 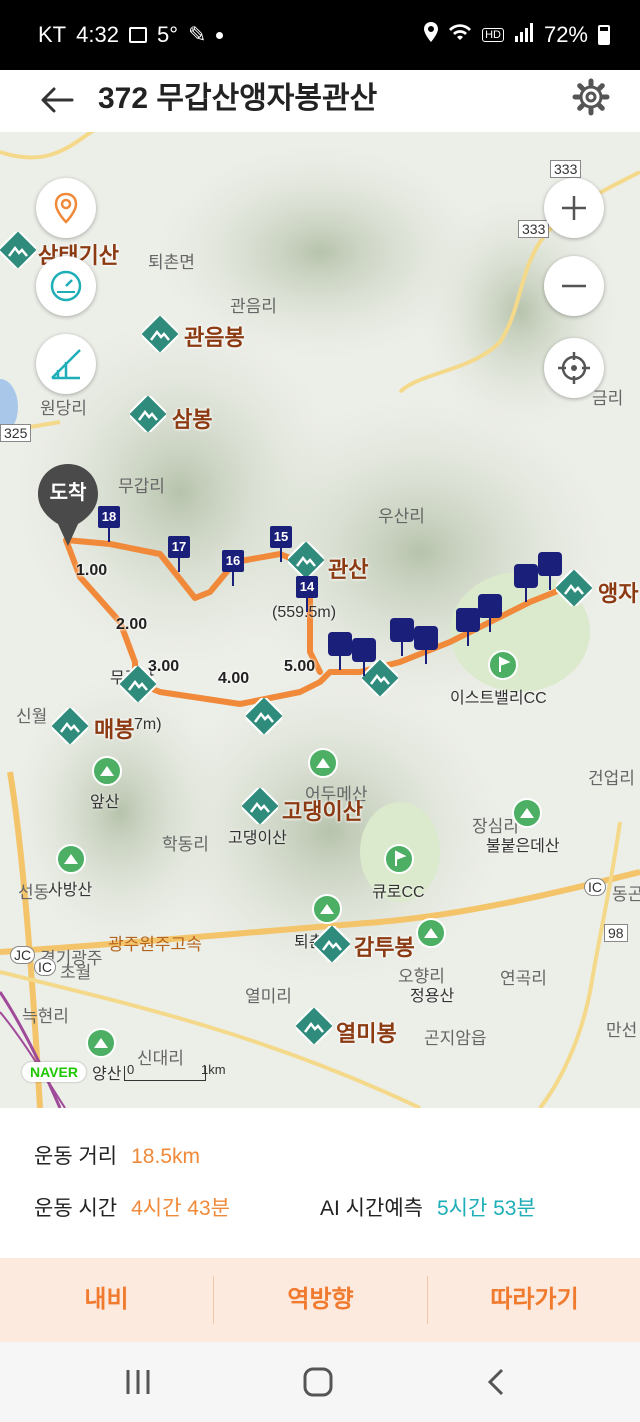 I want to click on scale-bar: 0 1km, so click(x=175, y=1071).